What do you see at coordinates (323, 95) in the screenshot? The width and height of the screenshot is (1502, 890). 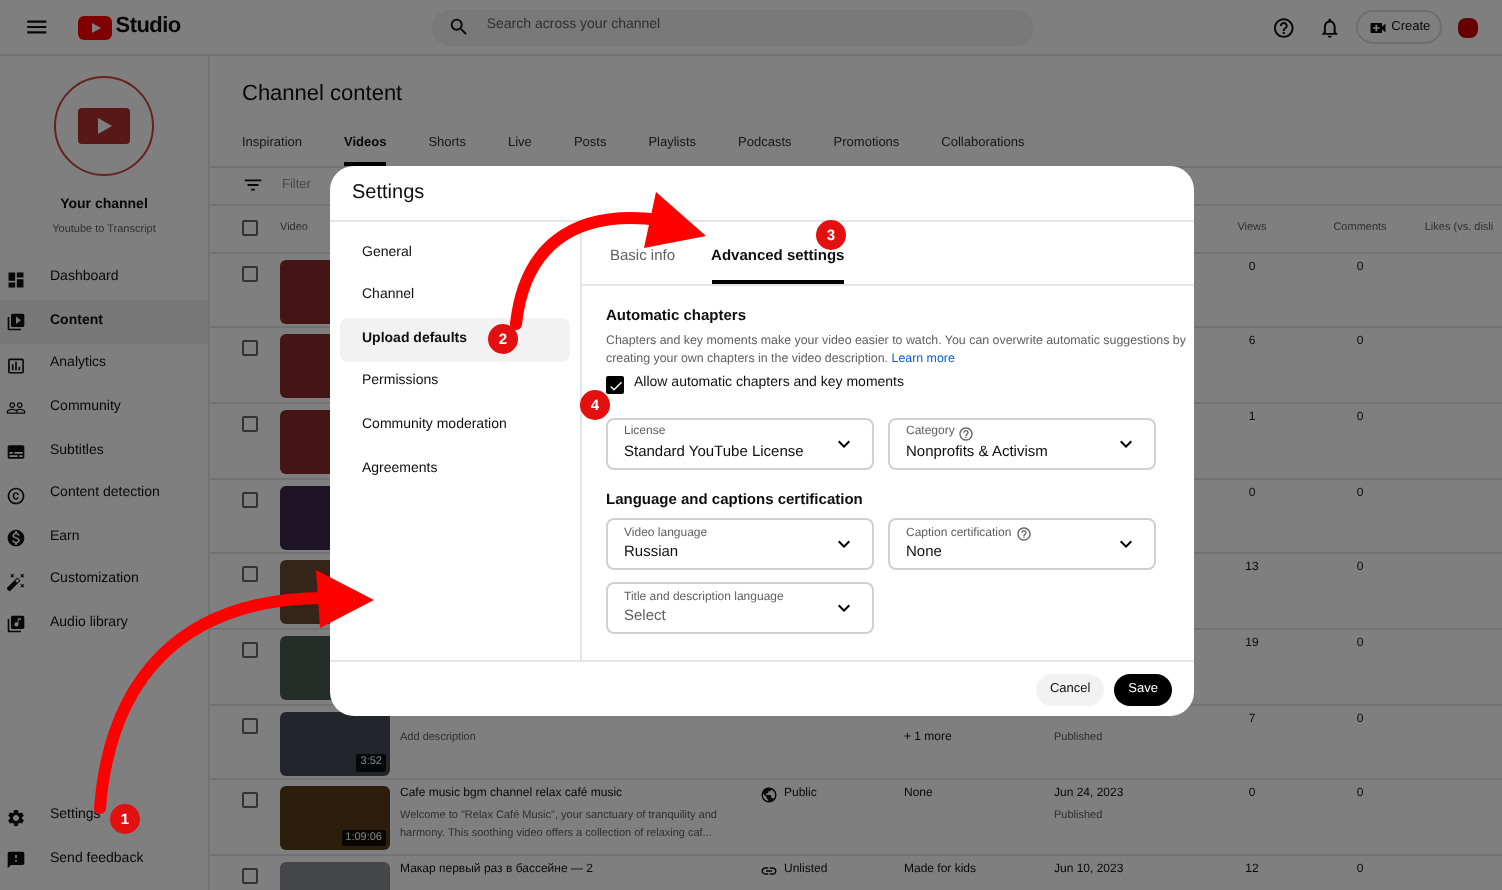 I see `page-title: Channel content` at bounding box center [323, 95].